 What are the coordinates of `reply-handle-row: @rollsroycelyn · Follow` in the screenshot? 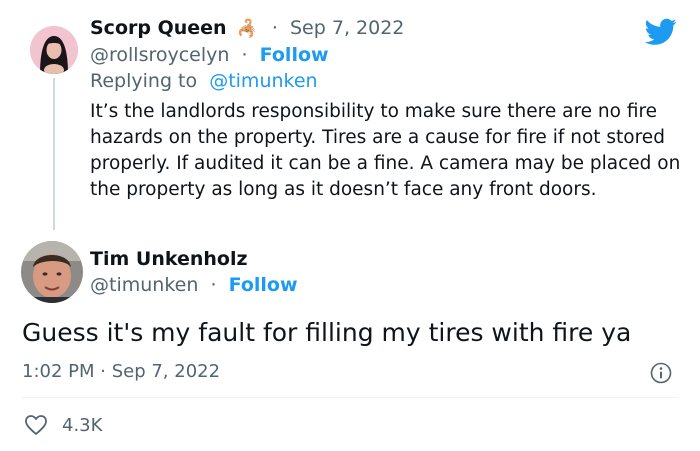 It's located at (209, 55).